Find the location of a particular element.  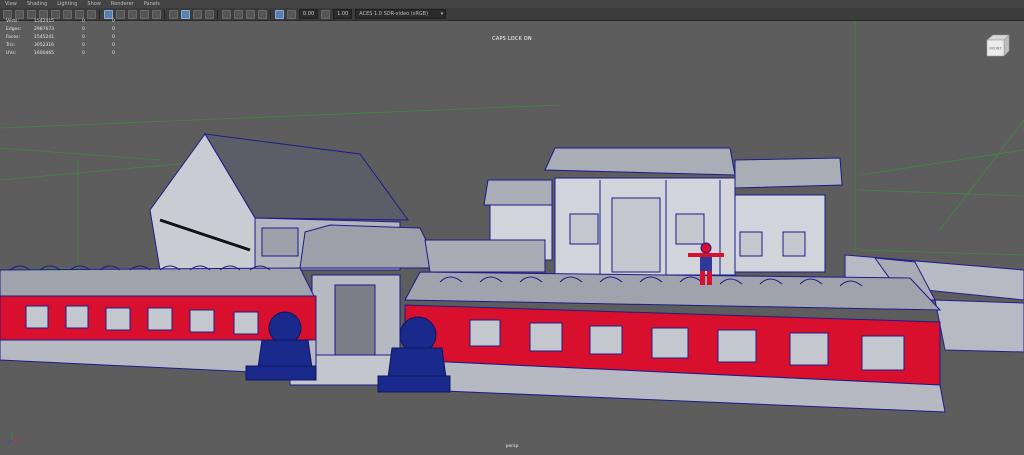

gamma-field: 1.00 is located at coordinates (343, 14).